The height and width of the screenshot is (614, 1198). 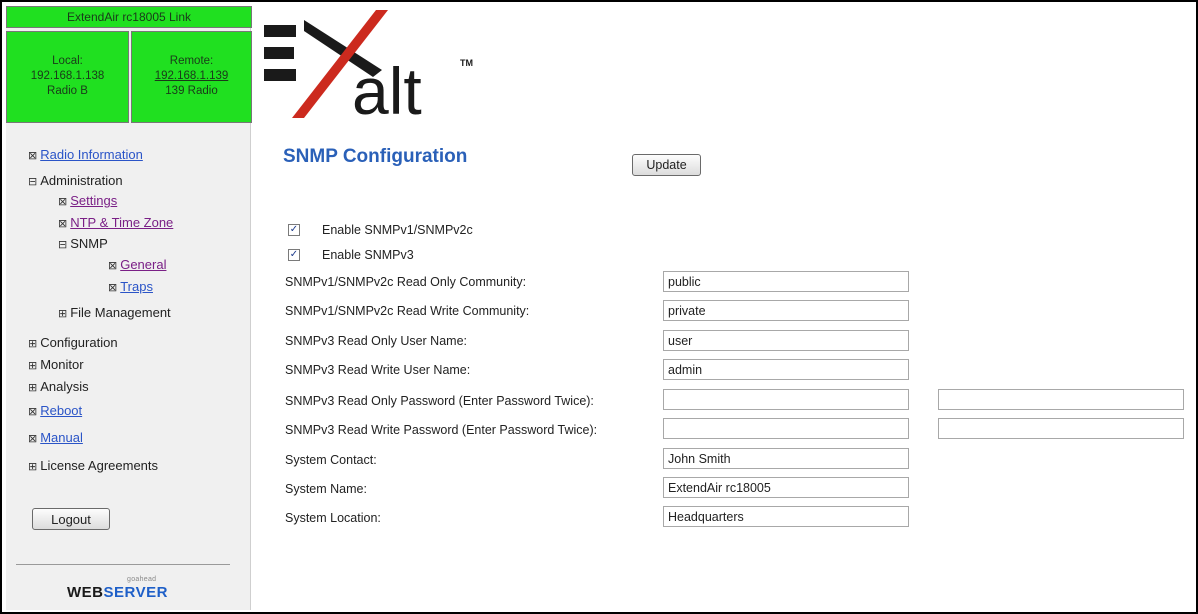 I want to click on remote-radio-name: 139 Radio, so click(x=191, y=91).